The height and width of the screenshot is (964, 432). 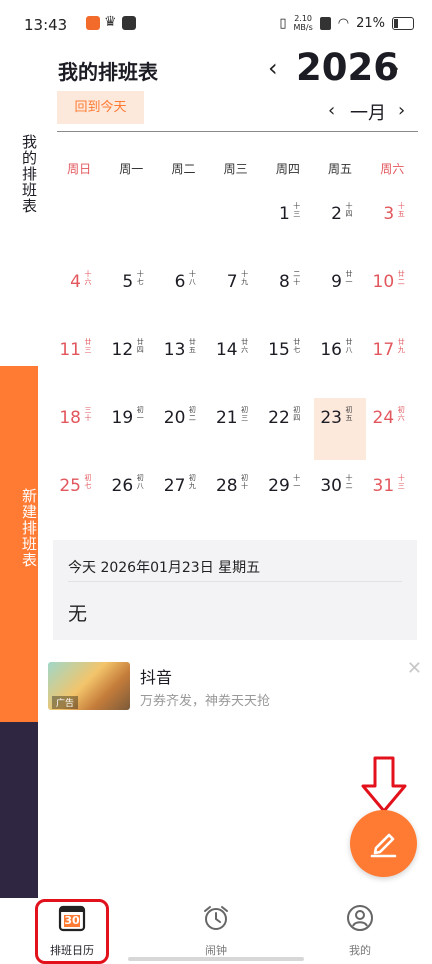 What do you see at coordinates (131, 497) in the screenshot?
I see `calendar-day: 26 初八` at bounding box center [131, 497].